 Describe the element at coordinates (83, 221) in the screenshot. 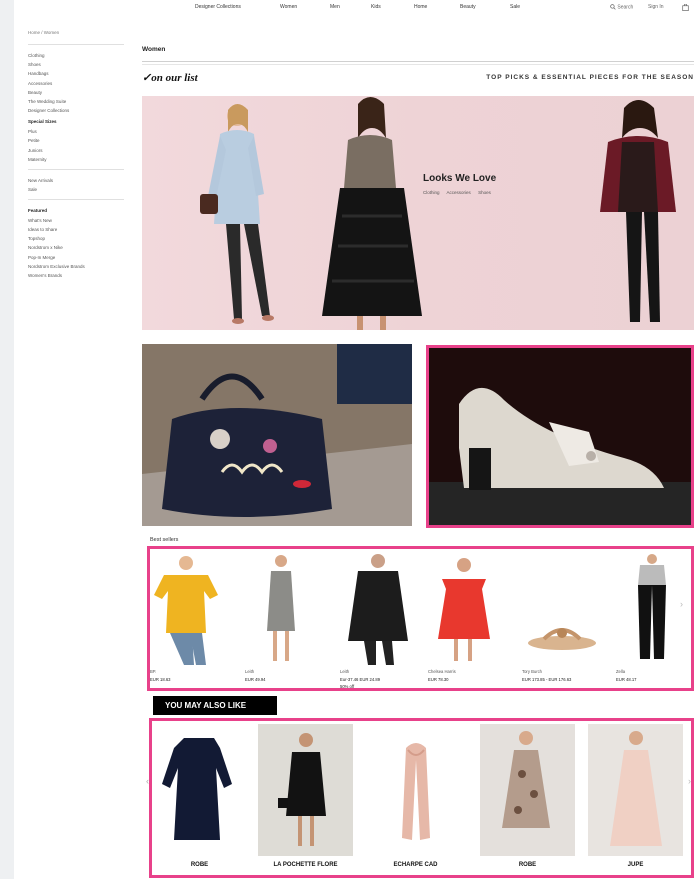

I see `sidebar-item-whats-new: What's New` at that location.